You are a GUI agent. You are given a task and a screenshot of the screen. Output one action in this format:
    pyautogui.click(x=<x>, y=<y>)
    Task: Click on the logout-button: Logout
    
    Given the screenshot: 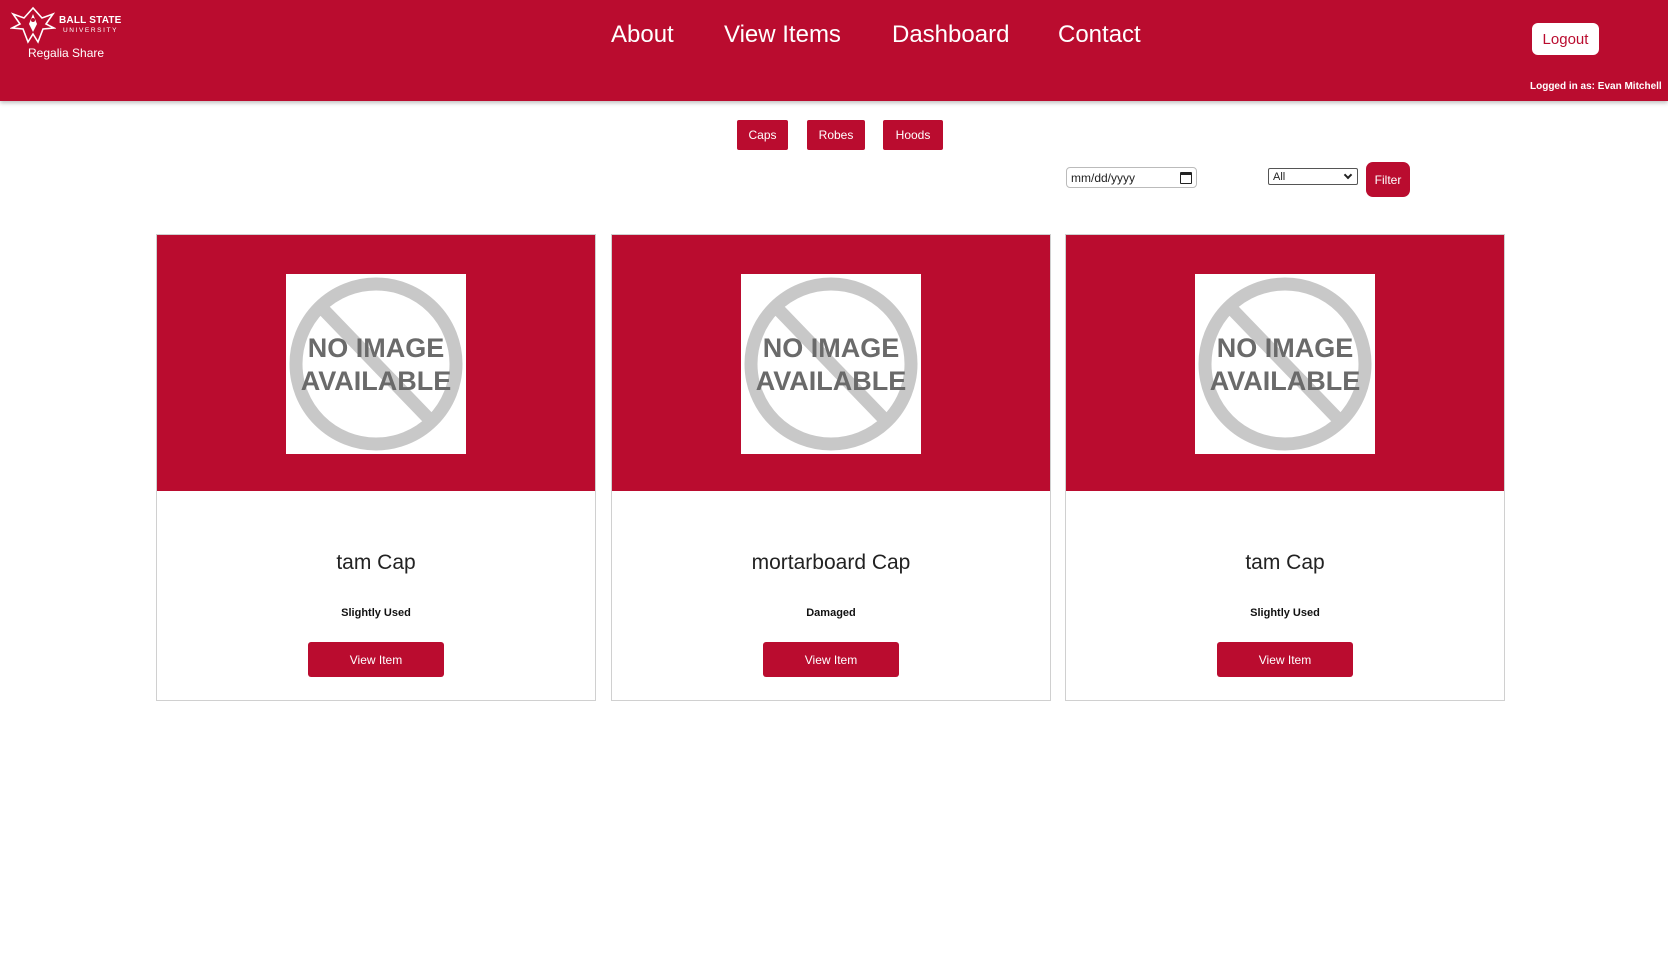 What is the action you would take?
    pyautogui.click(x=1565, y=39)
    